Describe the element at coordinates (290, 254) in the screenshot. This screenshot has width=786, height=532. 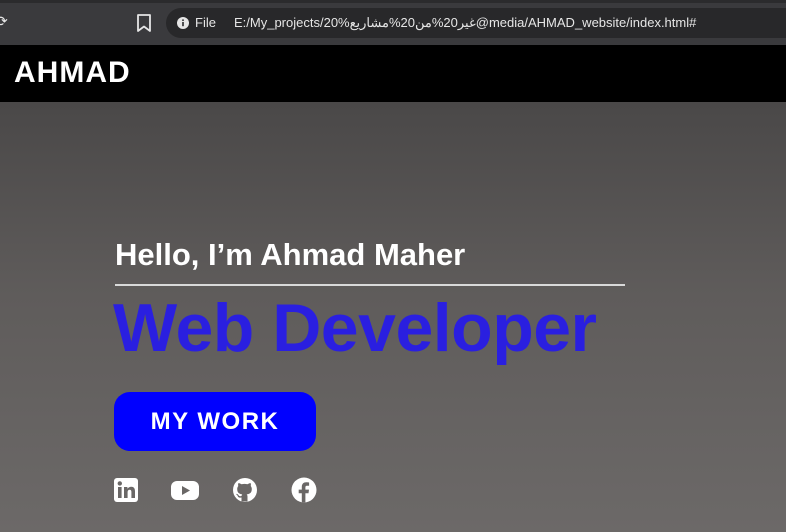
I see `hero-greeting: Hello, I’m Ahmad Maher` at that location.